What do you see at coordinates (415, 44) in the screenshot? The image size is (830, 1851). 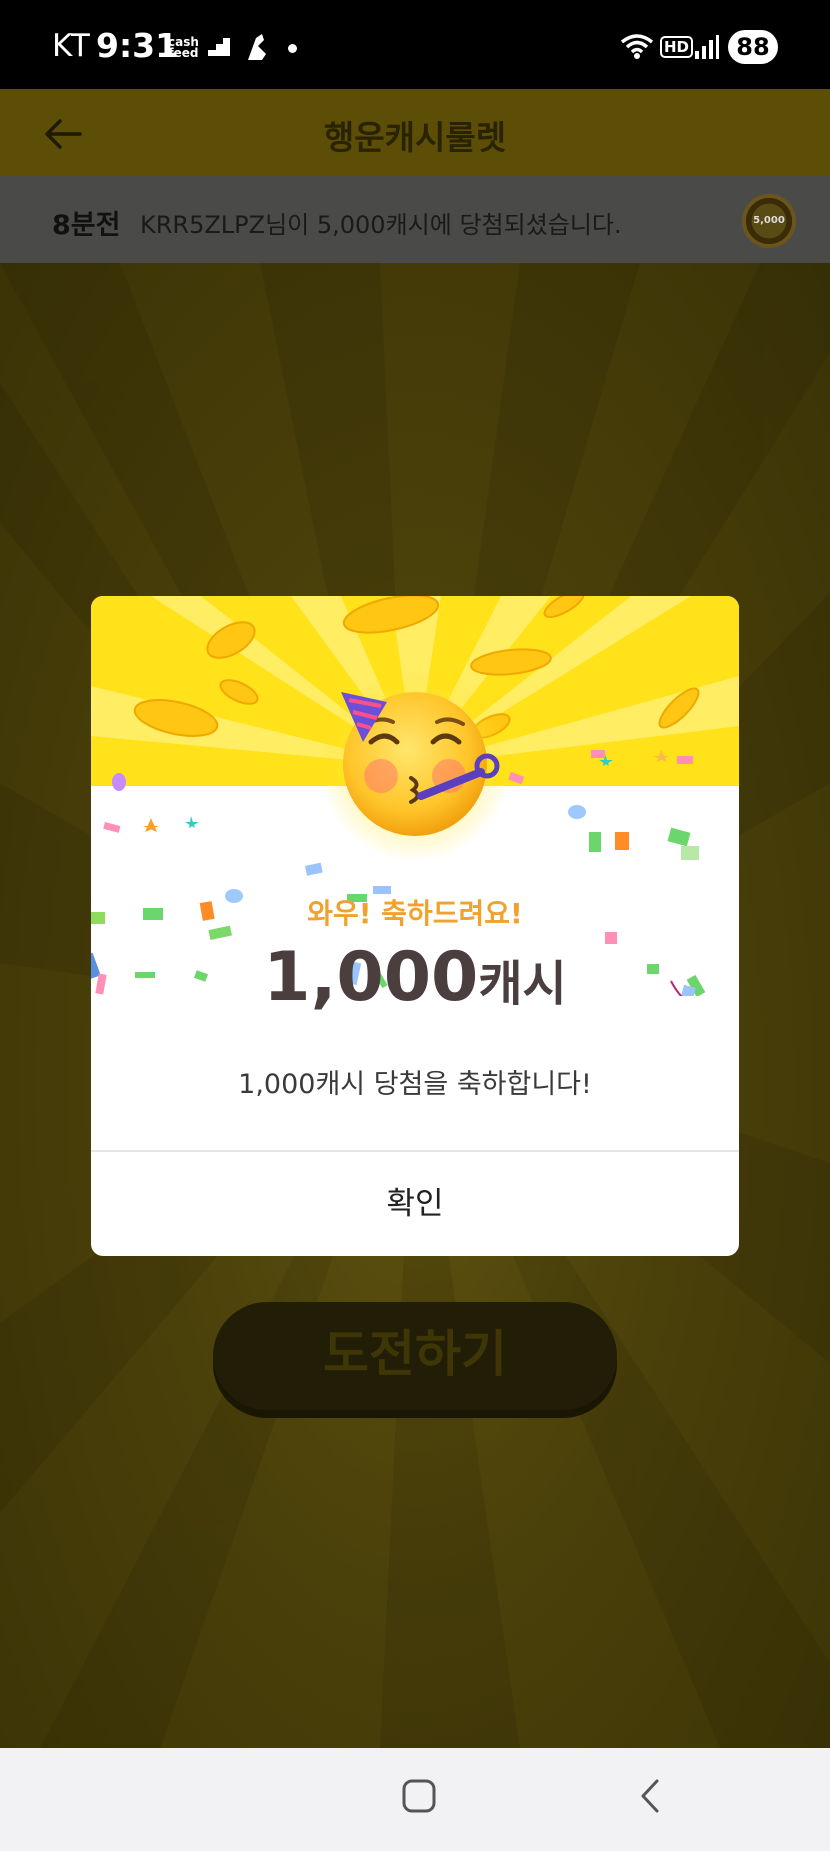 I see `status-bar: KT 9:31 cash feed HD 88` at bounding box center [415, 44].